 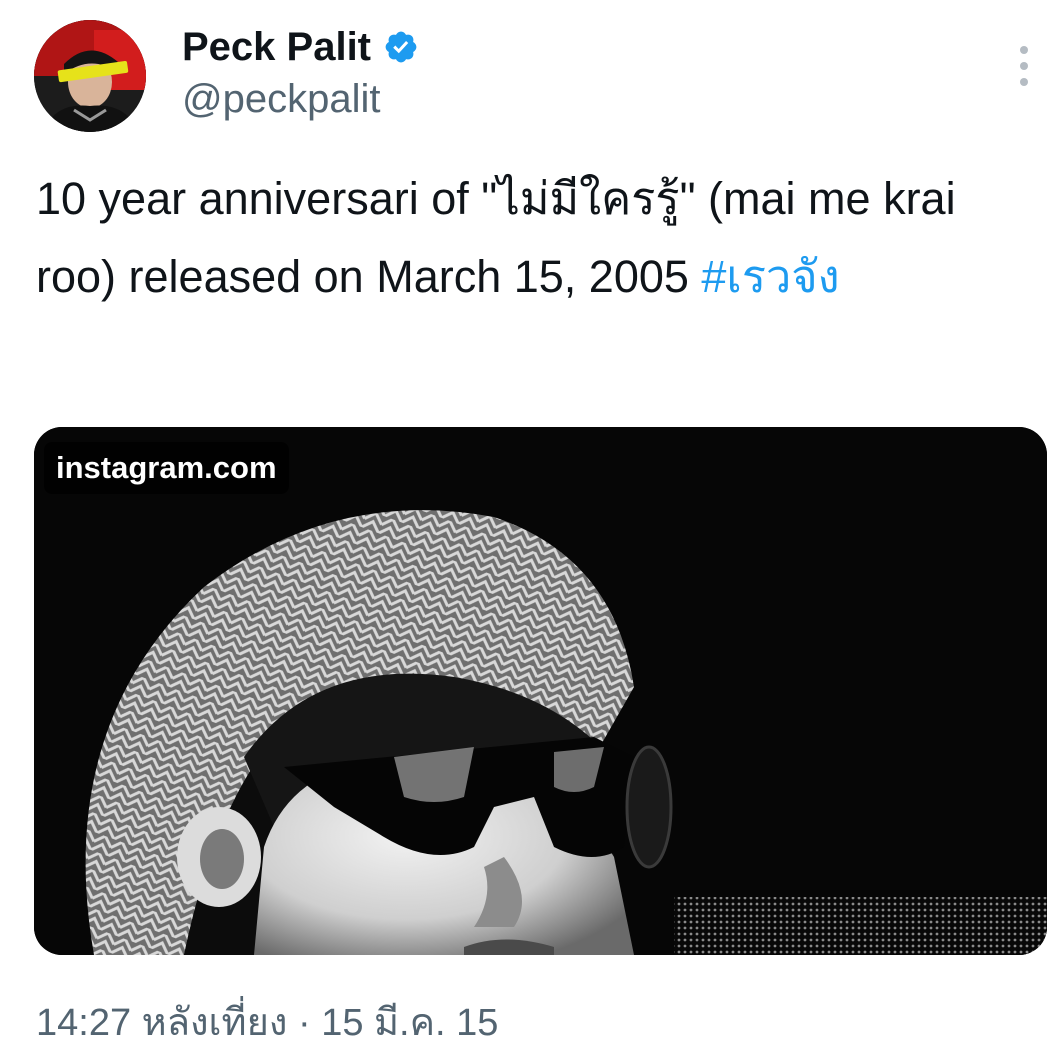 I want to click on avatar, so click(x=90, y=76).